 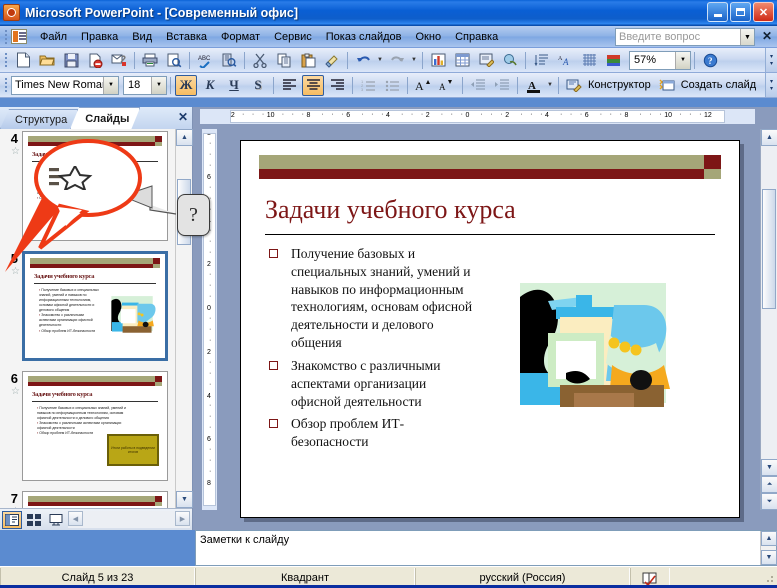 I want to click on minimize-button, so click(x=717, y=12).